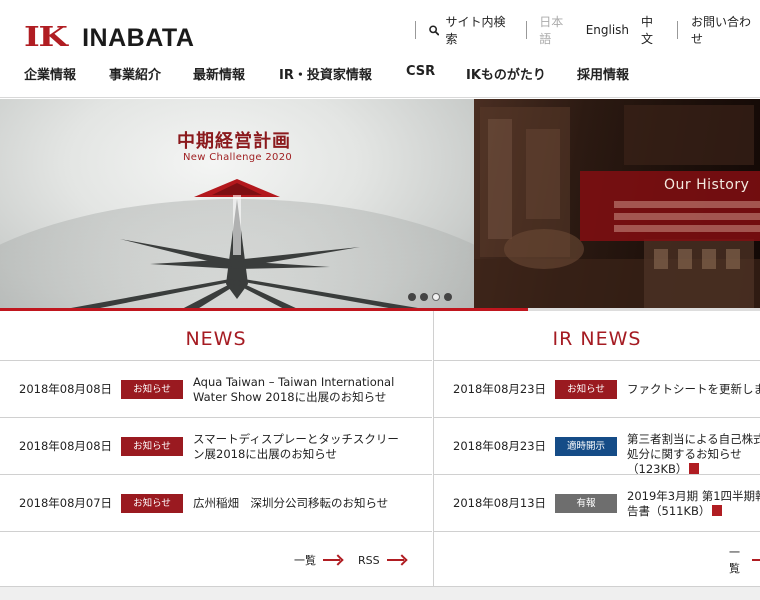 This screenshot has width=760, height=600. Describe the element at coordinates (430, 297) in the screenshot. I see `carousel-dots` at that location.